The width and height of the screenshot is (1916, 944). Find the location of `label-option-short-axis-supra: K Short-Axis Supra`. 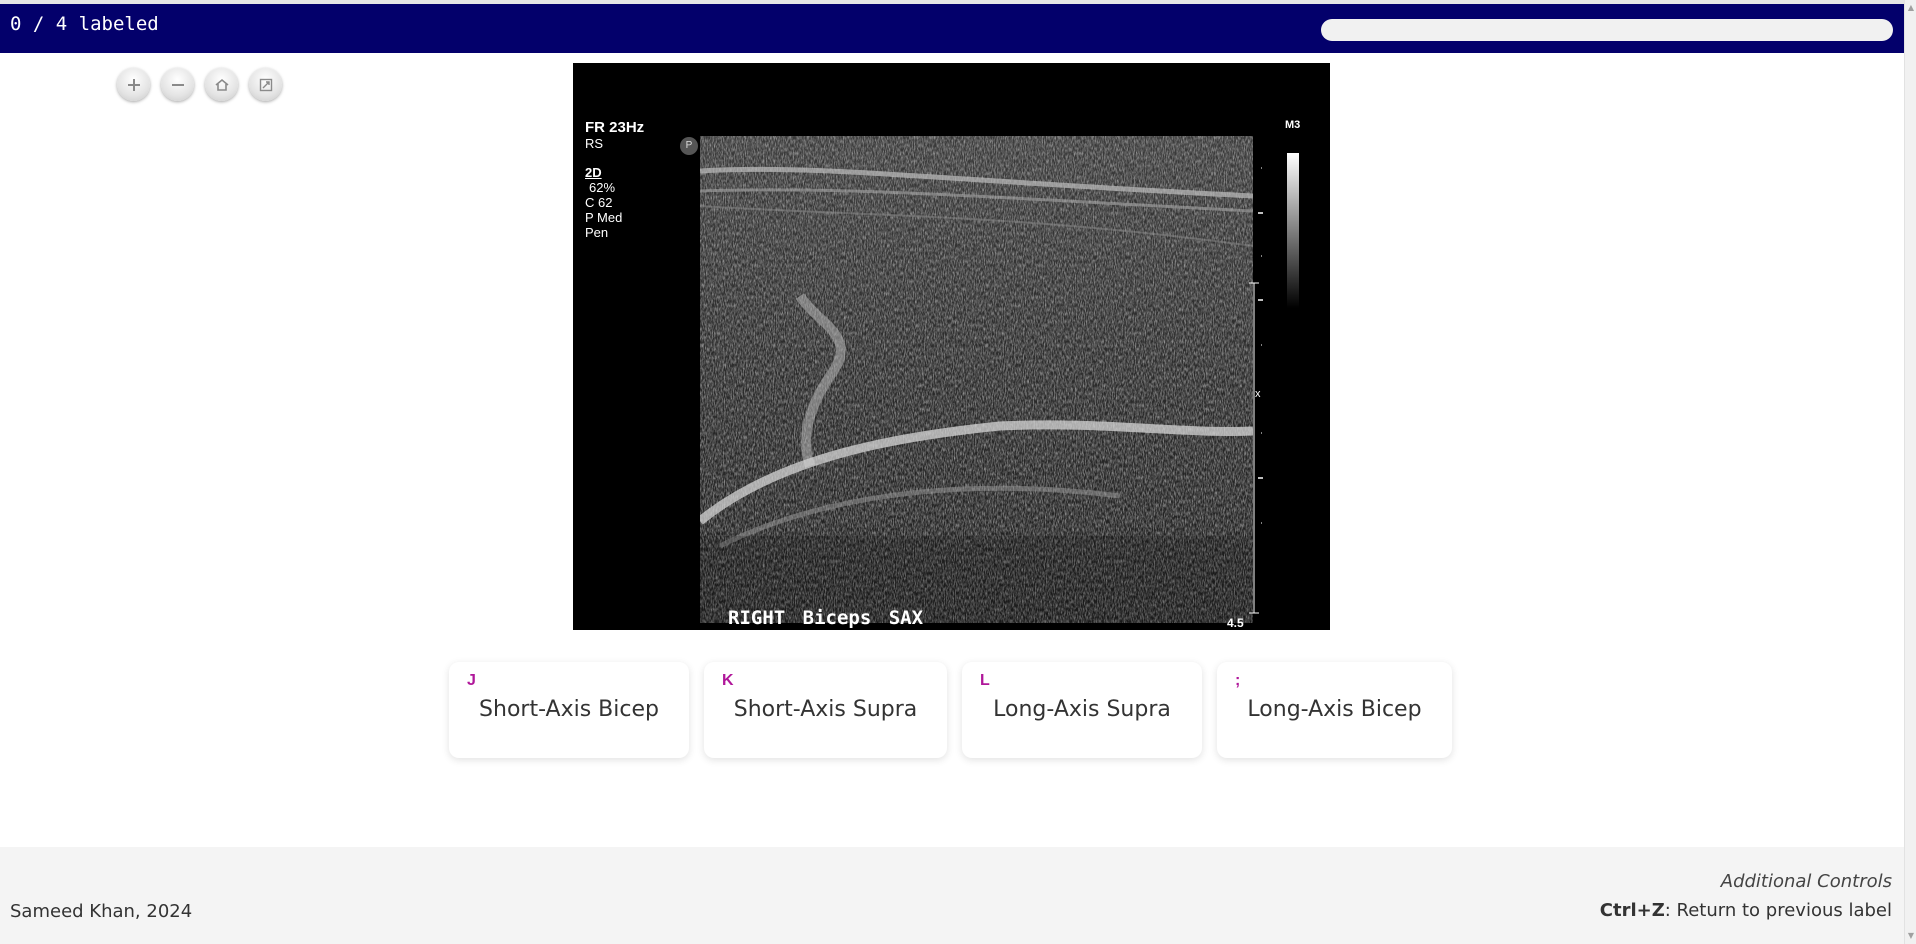

label-option-short-axis-supra: K Short-Axis Supra is located at coordinates (825, 710).